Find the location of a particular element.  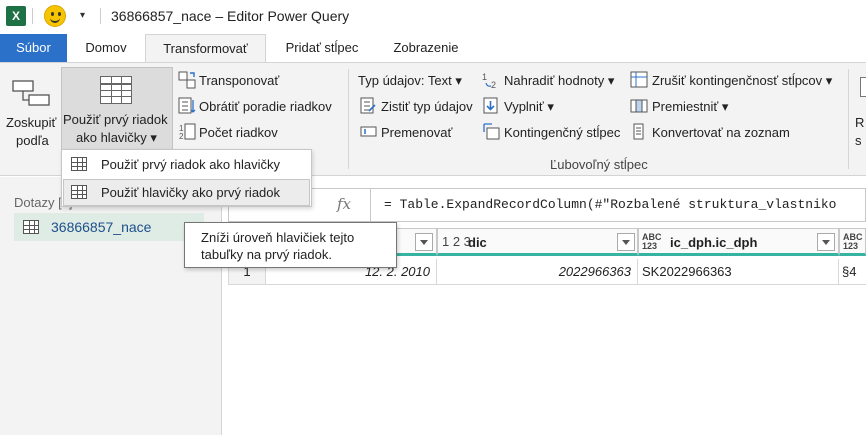

fx-icon: fx is located at coordinates (344, 204).